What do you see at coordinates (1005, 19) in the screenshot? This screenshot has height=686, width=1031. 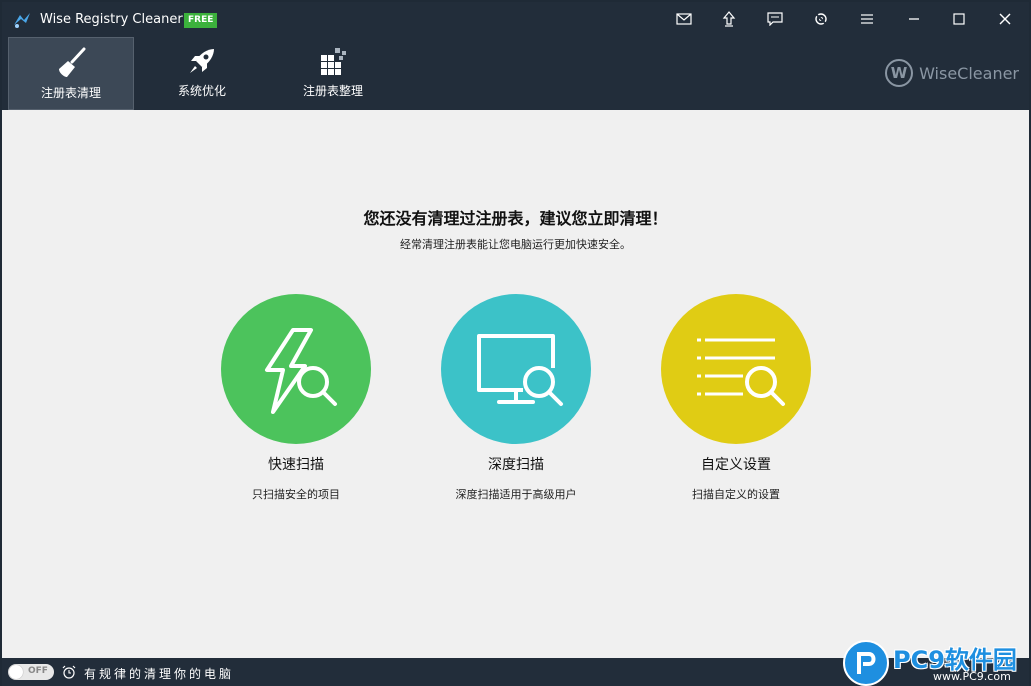 I see `close-icon` at bounding box center [1005, 19].